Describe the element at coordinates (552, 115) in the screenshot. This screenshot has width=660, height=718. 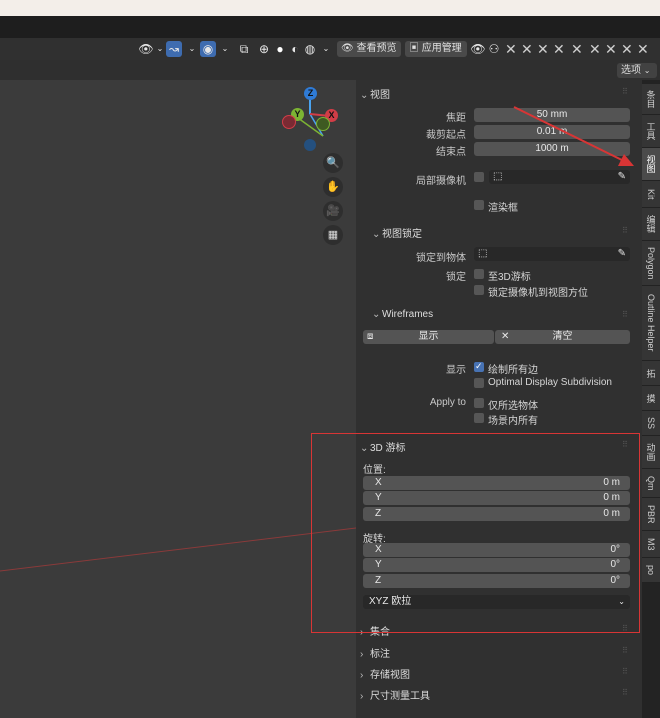
I see `focal-length-field: 50 mm` at that location.